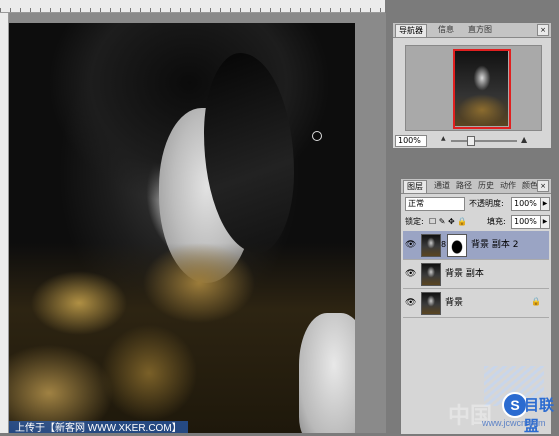  Describe the element at coordinates (545, 222) in the screenshot. I see `fill-arrow-icon: ▶` at that location.